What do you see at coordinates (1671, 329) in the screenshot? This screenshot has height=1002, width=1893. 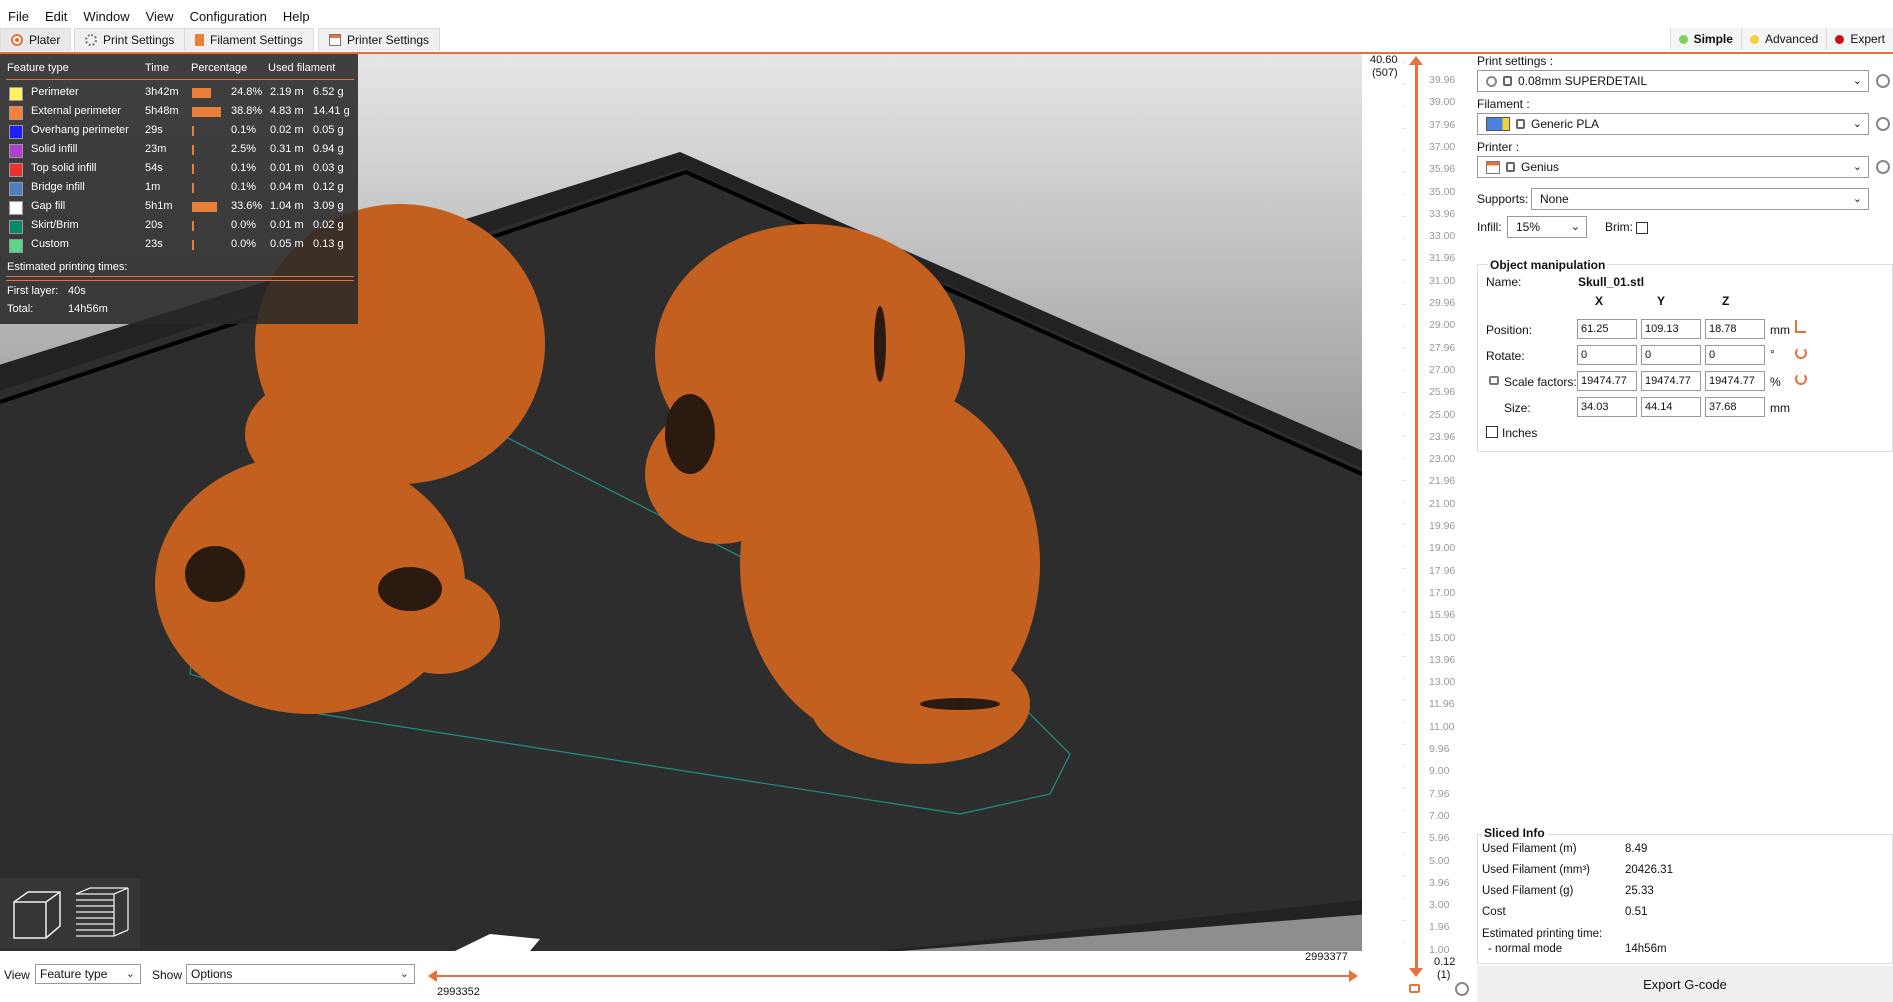 I see `position-y-input: 109.13` at bounding box center [1671, 329].